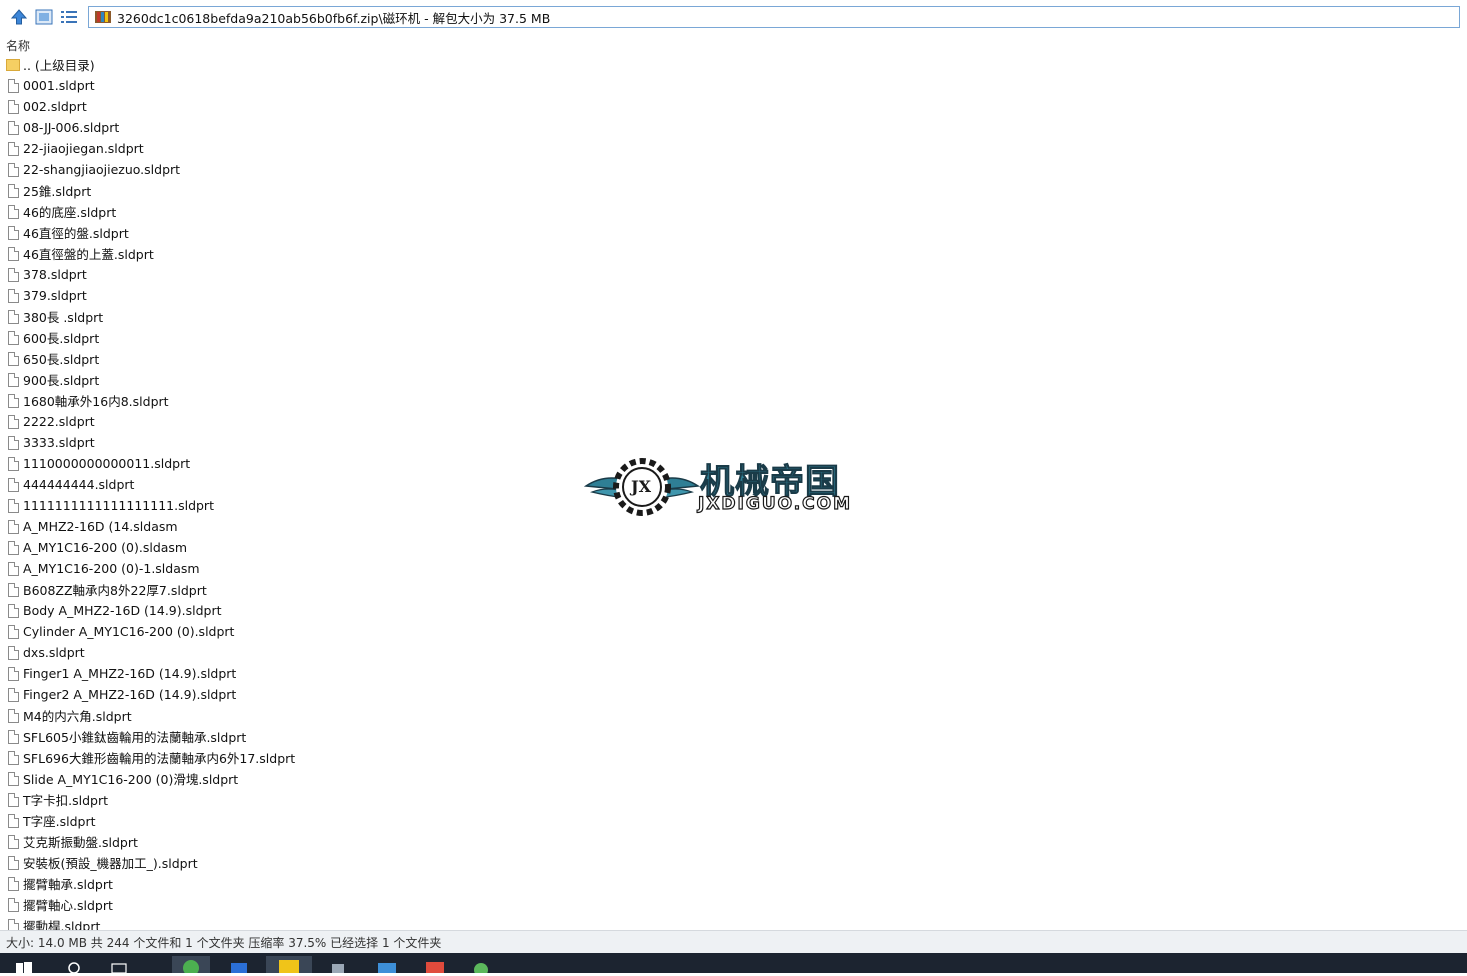 The image size is (1467, 976). Describe the element at coordinates (66, 800) in the screenshot. I see `file-name: T字卡扣.sldprt` at that location.